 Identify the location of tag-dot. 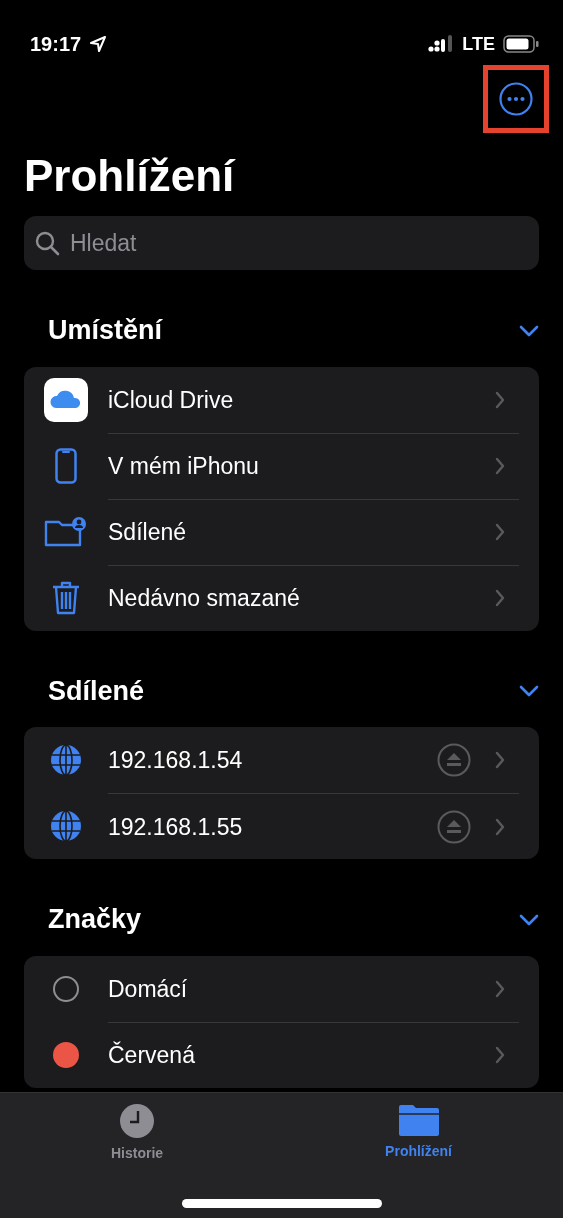
(66, 988).